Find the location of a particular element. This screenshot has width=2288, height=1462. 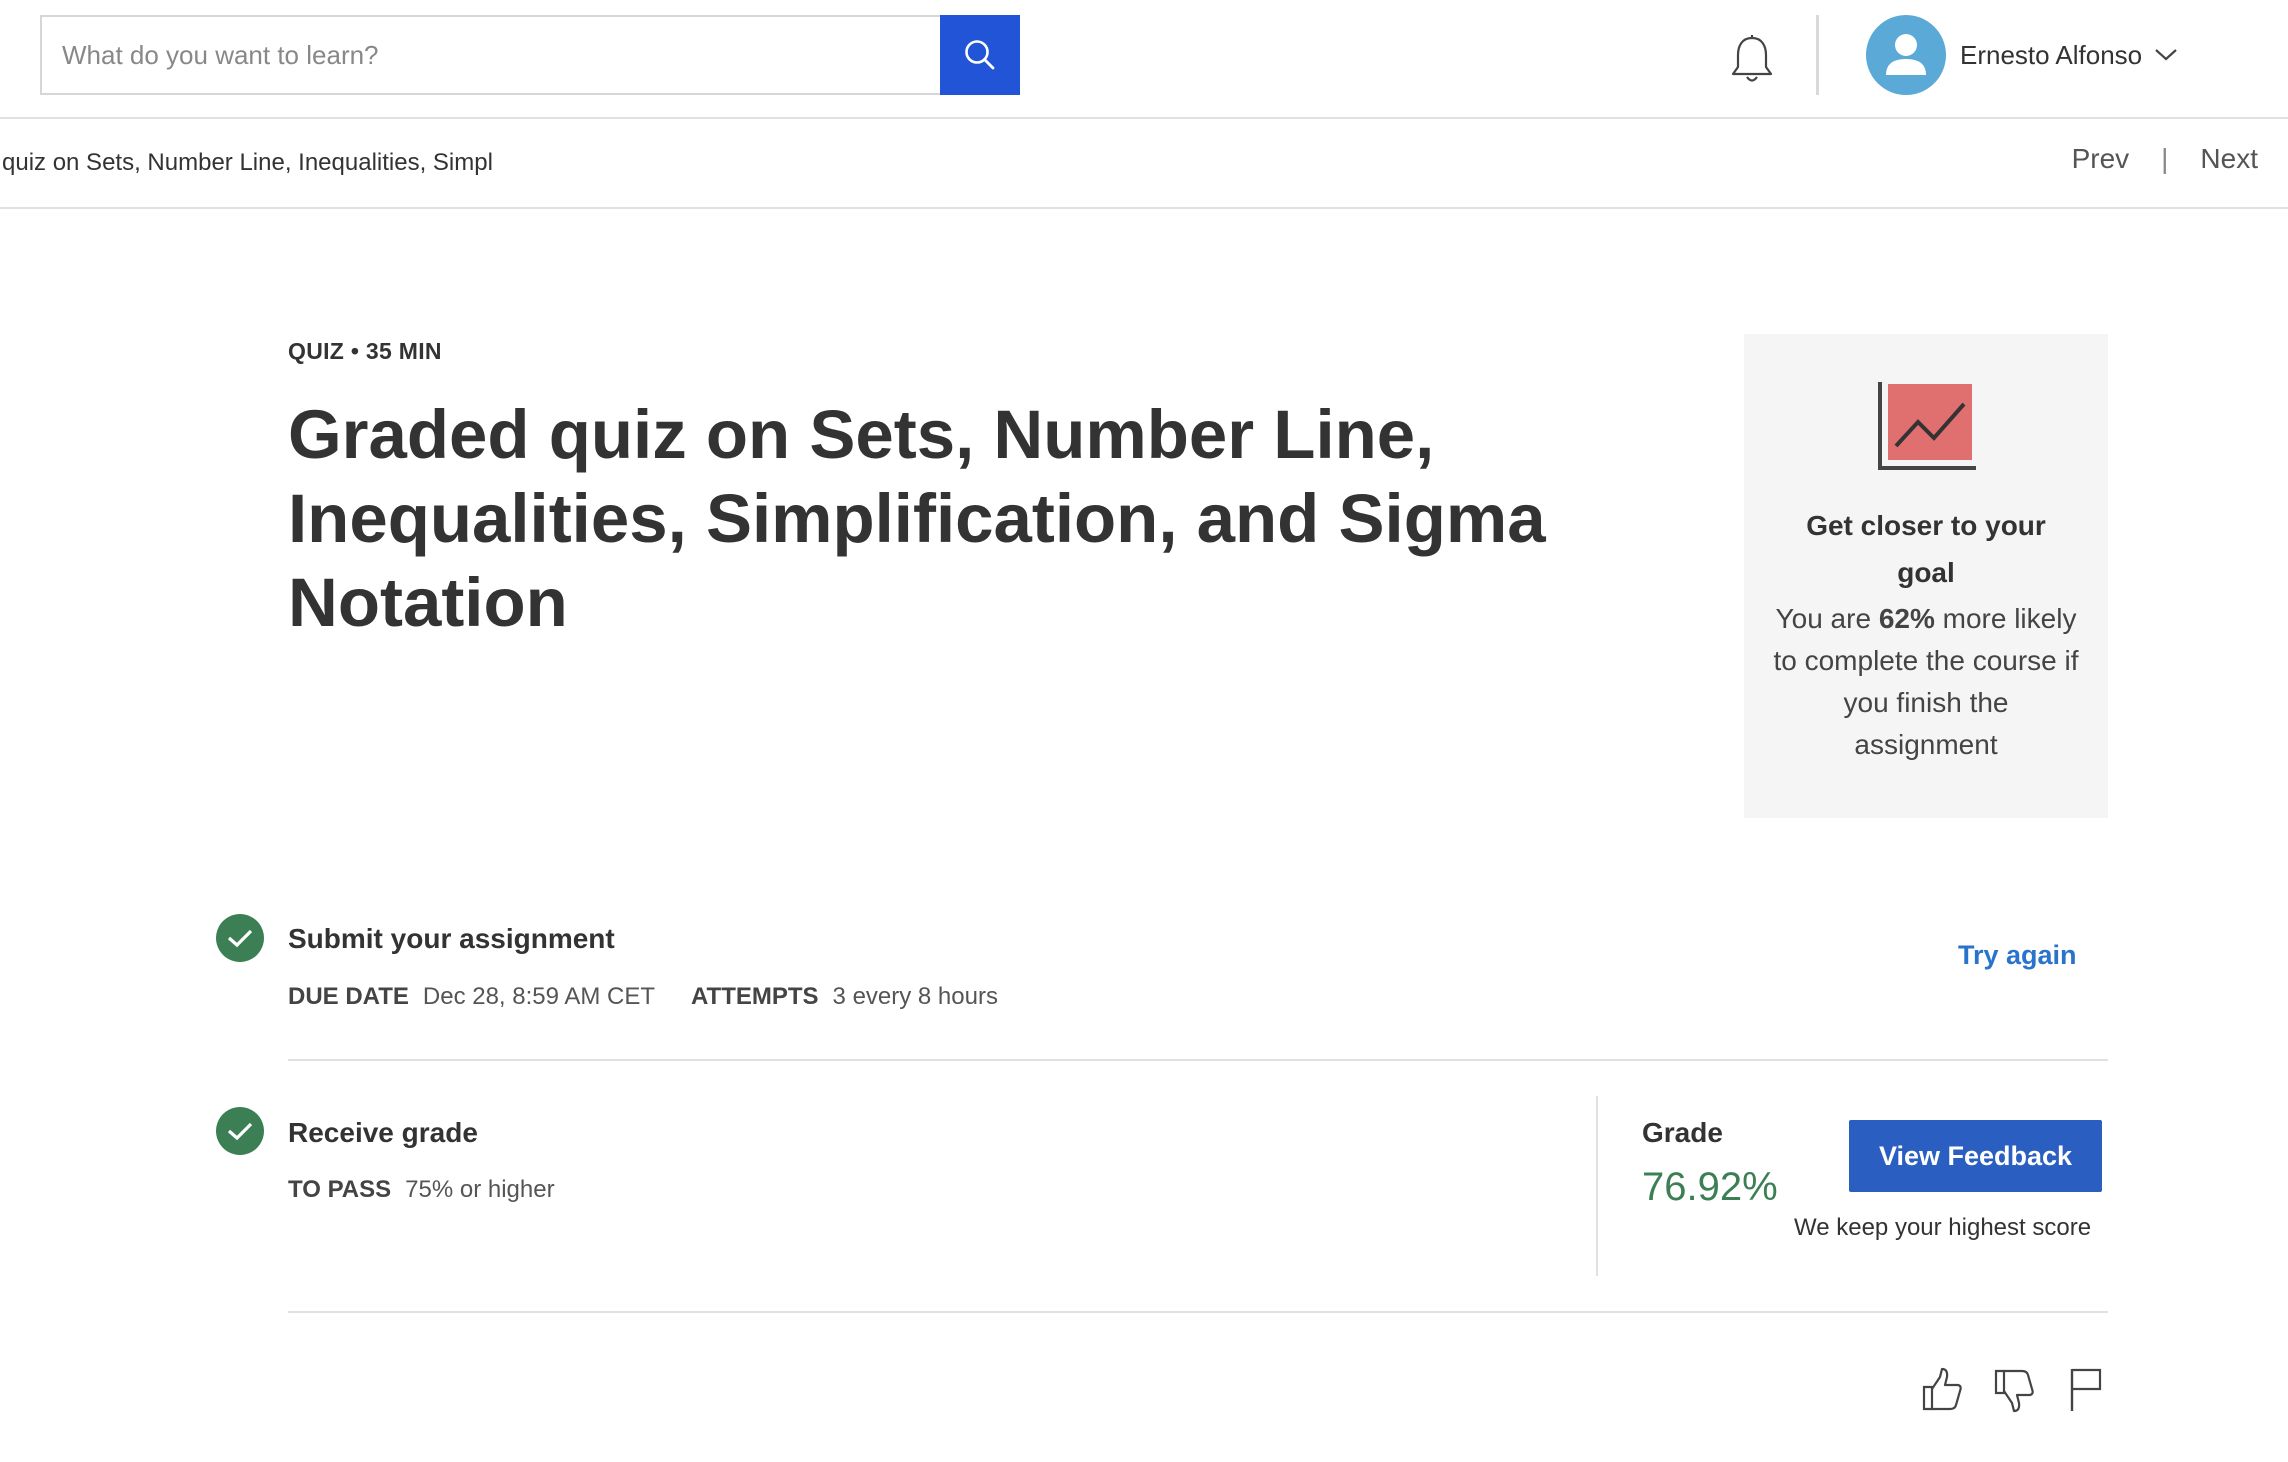

submit-step-title: Submit your assignment is located at coordinates (451, 938).